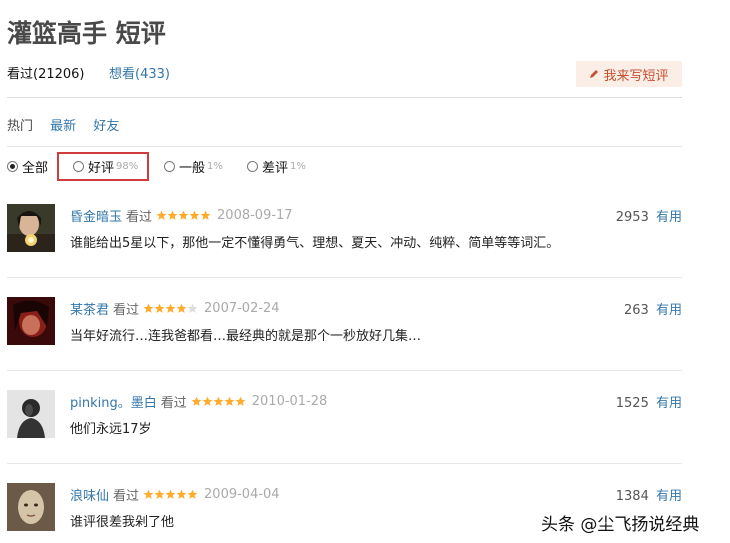 The image size is (730, 543). What do you see at coordinates (255, 215) in the screenshot?
I see `review-date: 2008-09-17` at bounding box center [255, 215].